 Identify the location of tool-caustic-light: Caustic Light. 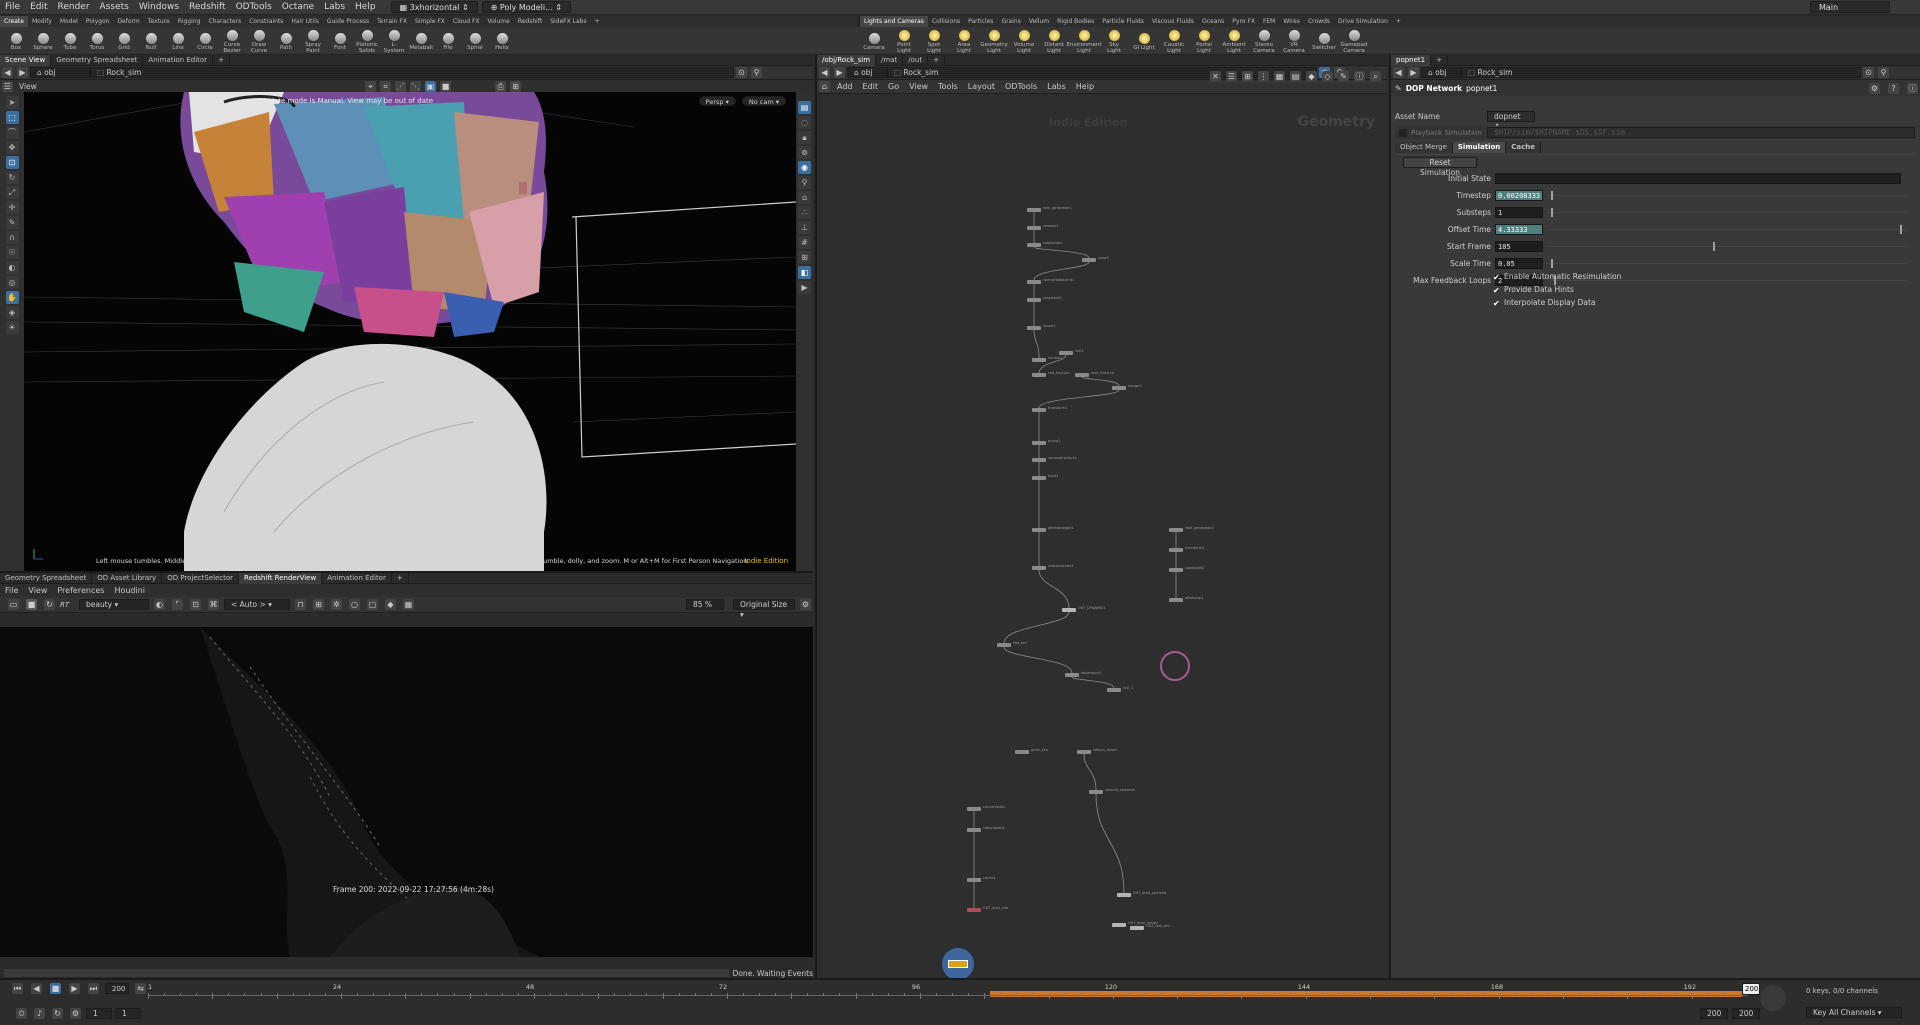
(1174, 41).